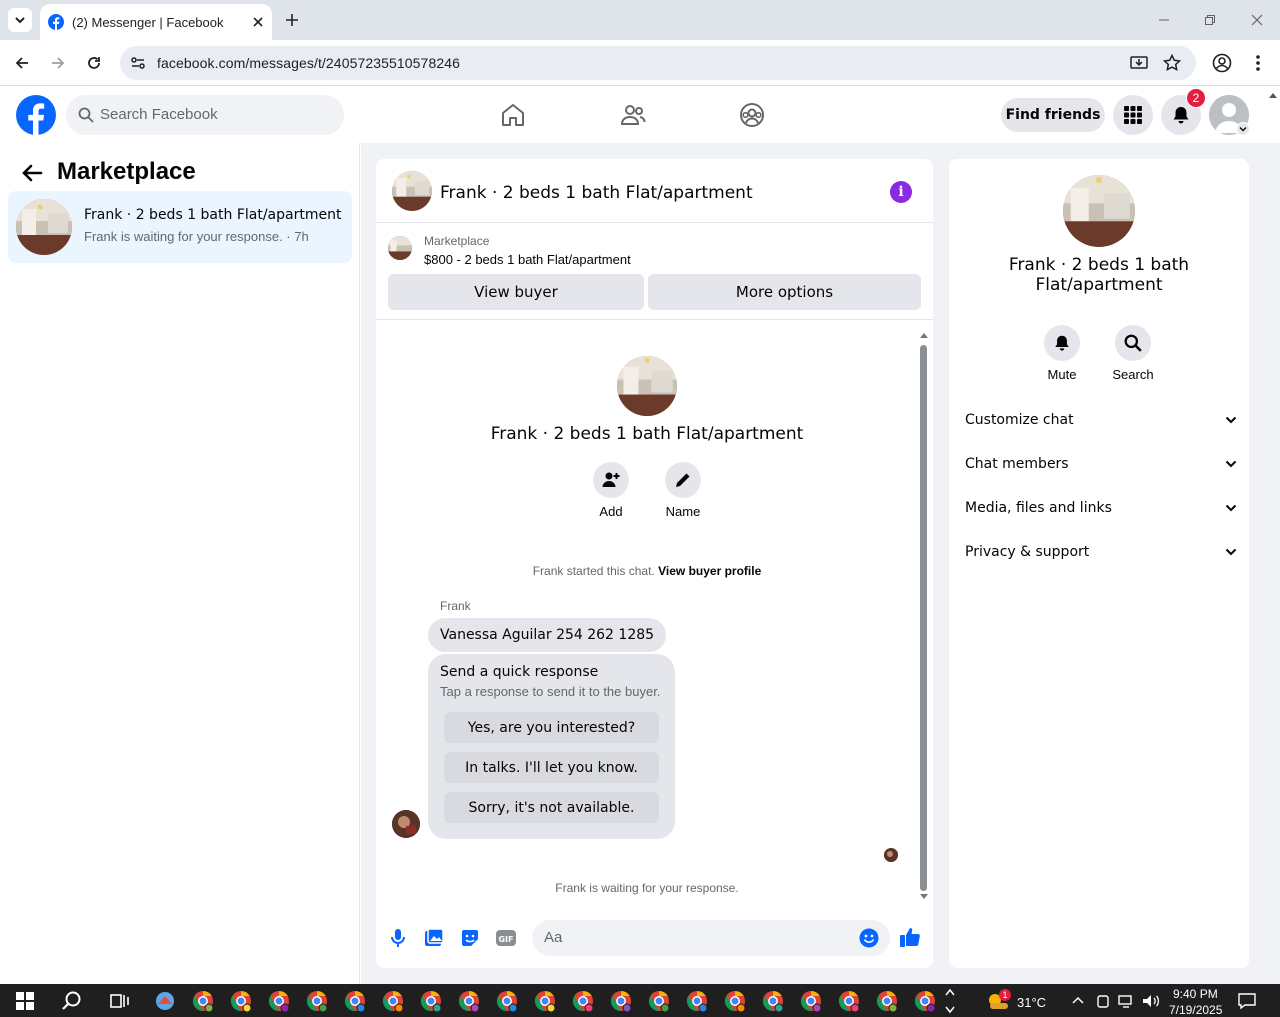  Describe the element at coordinates (165, 1001) in the screenshot. I see `app-icon` at that location.